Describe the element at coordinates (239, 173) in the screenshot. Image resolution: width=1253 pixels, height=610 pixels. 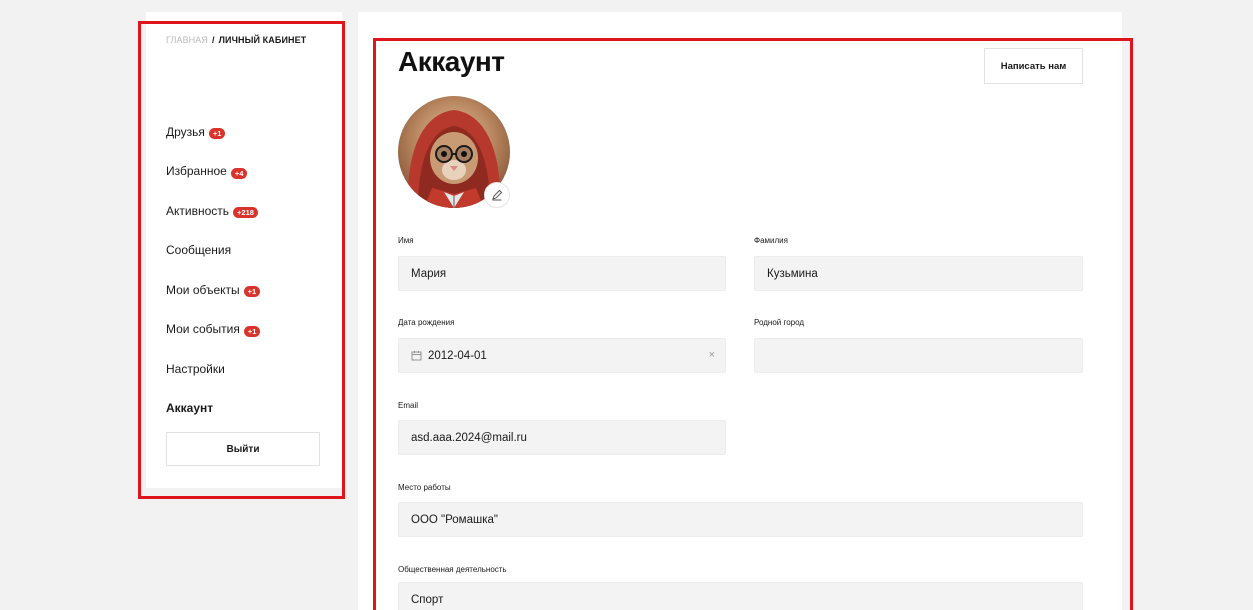
I see `notification-badge: +4` at that location.